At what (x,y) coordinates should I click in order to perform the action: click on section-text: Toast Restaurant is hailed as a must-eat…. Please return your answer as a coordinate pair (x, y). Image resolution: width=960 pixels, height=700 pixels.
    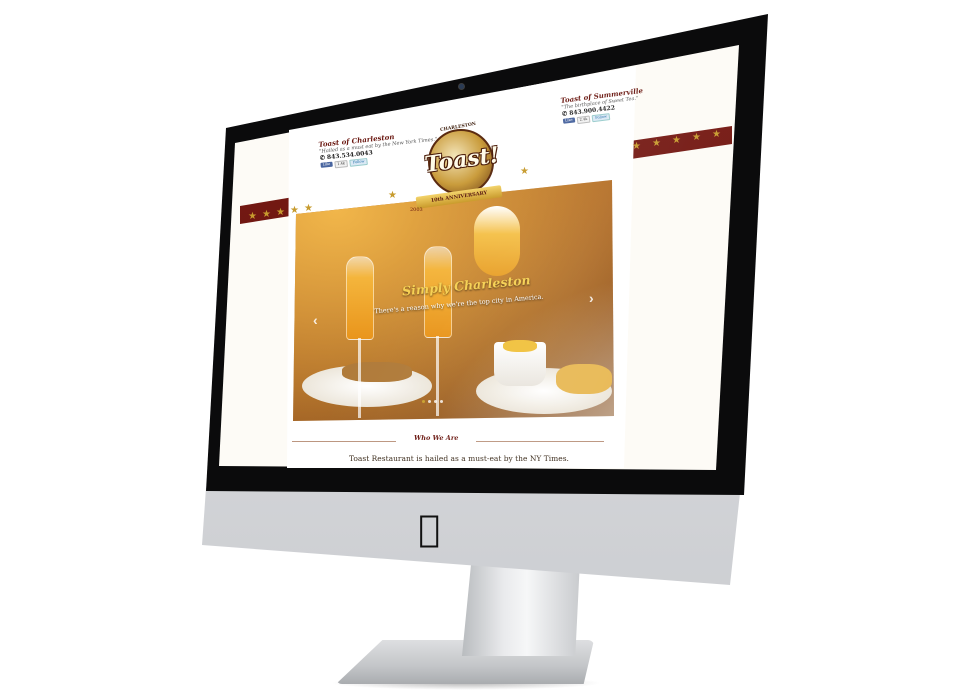
    Looking at the image, I should click on (459, 458).